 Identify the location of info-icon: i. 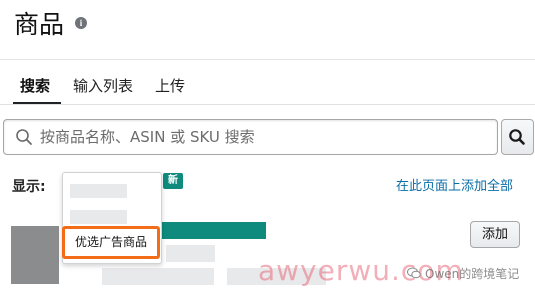
(81, 23).